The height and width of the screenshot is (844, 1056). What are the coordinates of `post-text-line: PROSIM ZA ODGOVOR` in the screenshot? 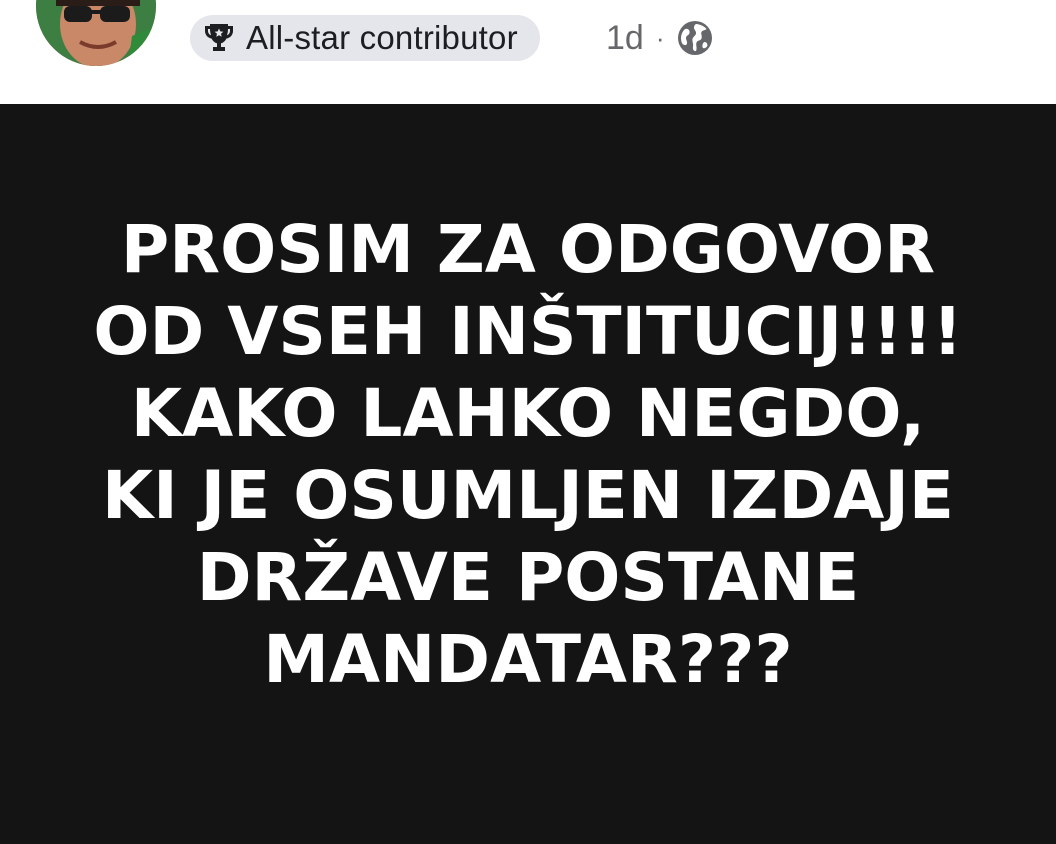 It's located at (528, 249).